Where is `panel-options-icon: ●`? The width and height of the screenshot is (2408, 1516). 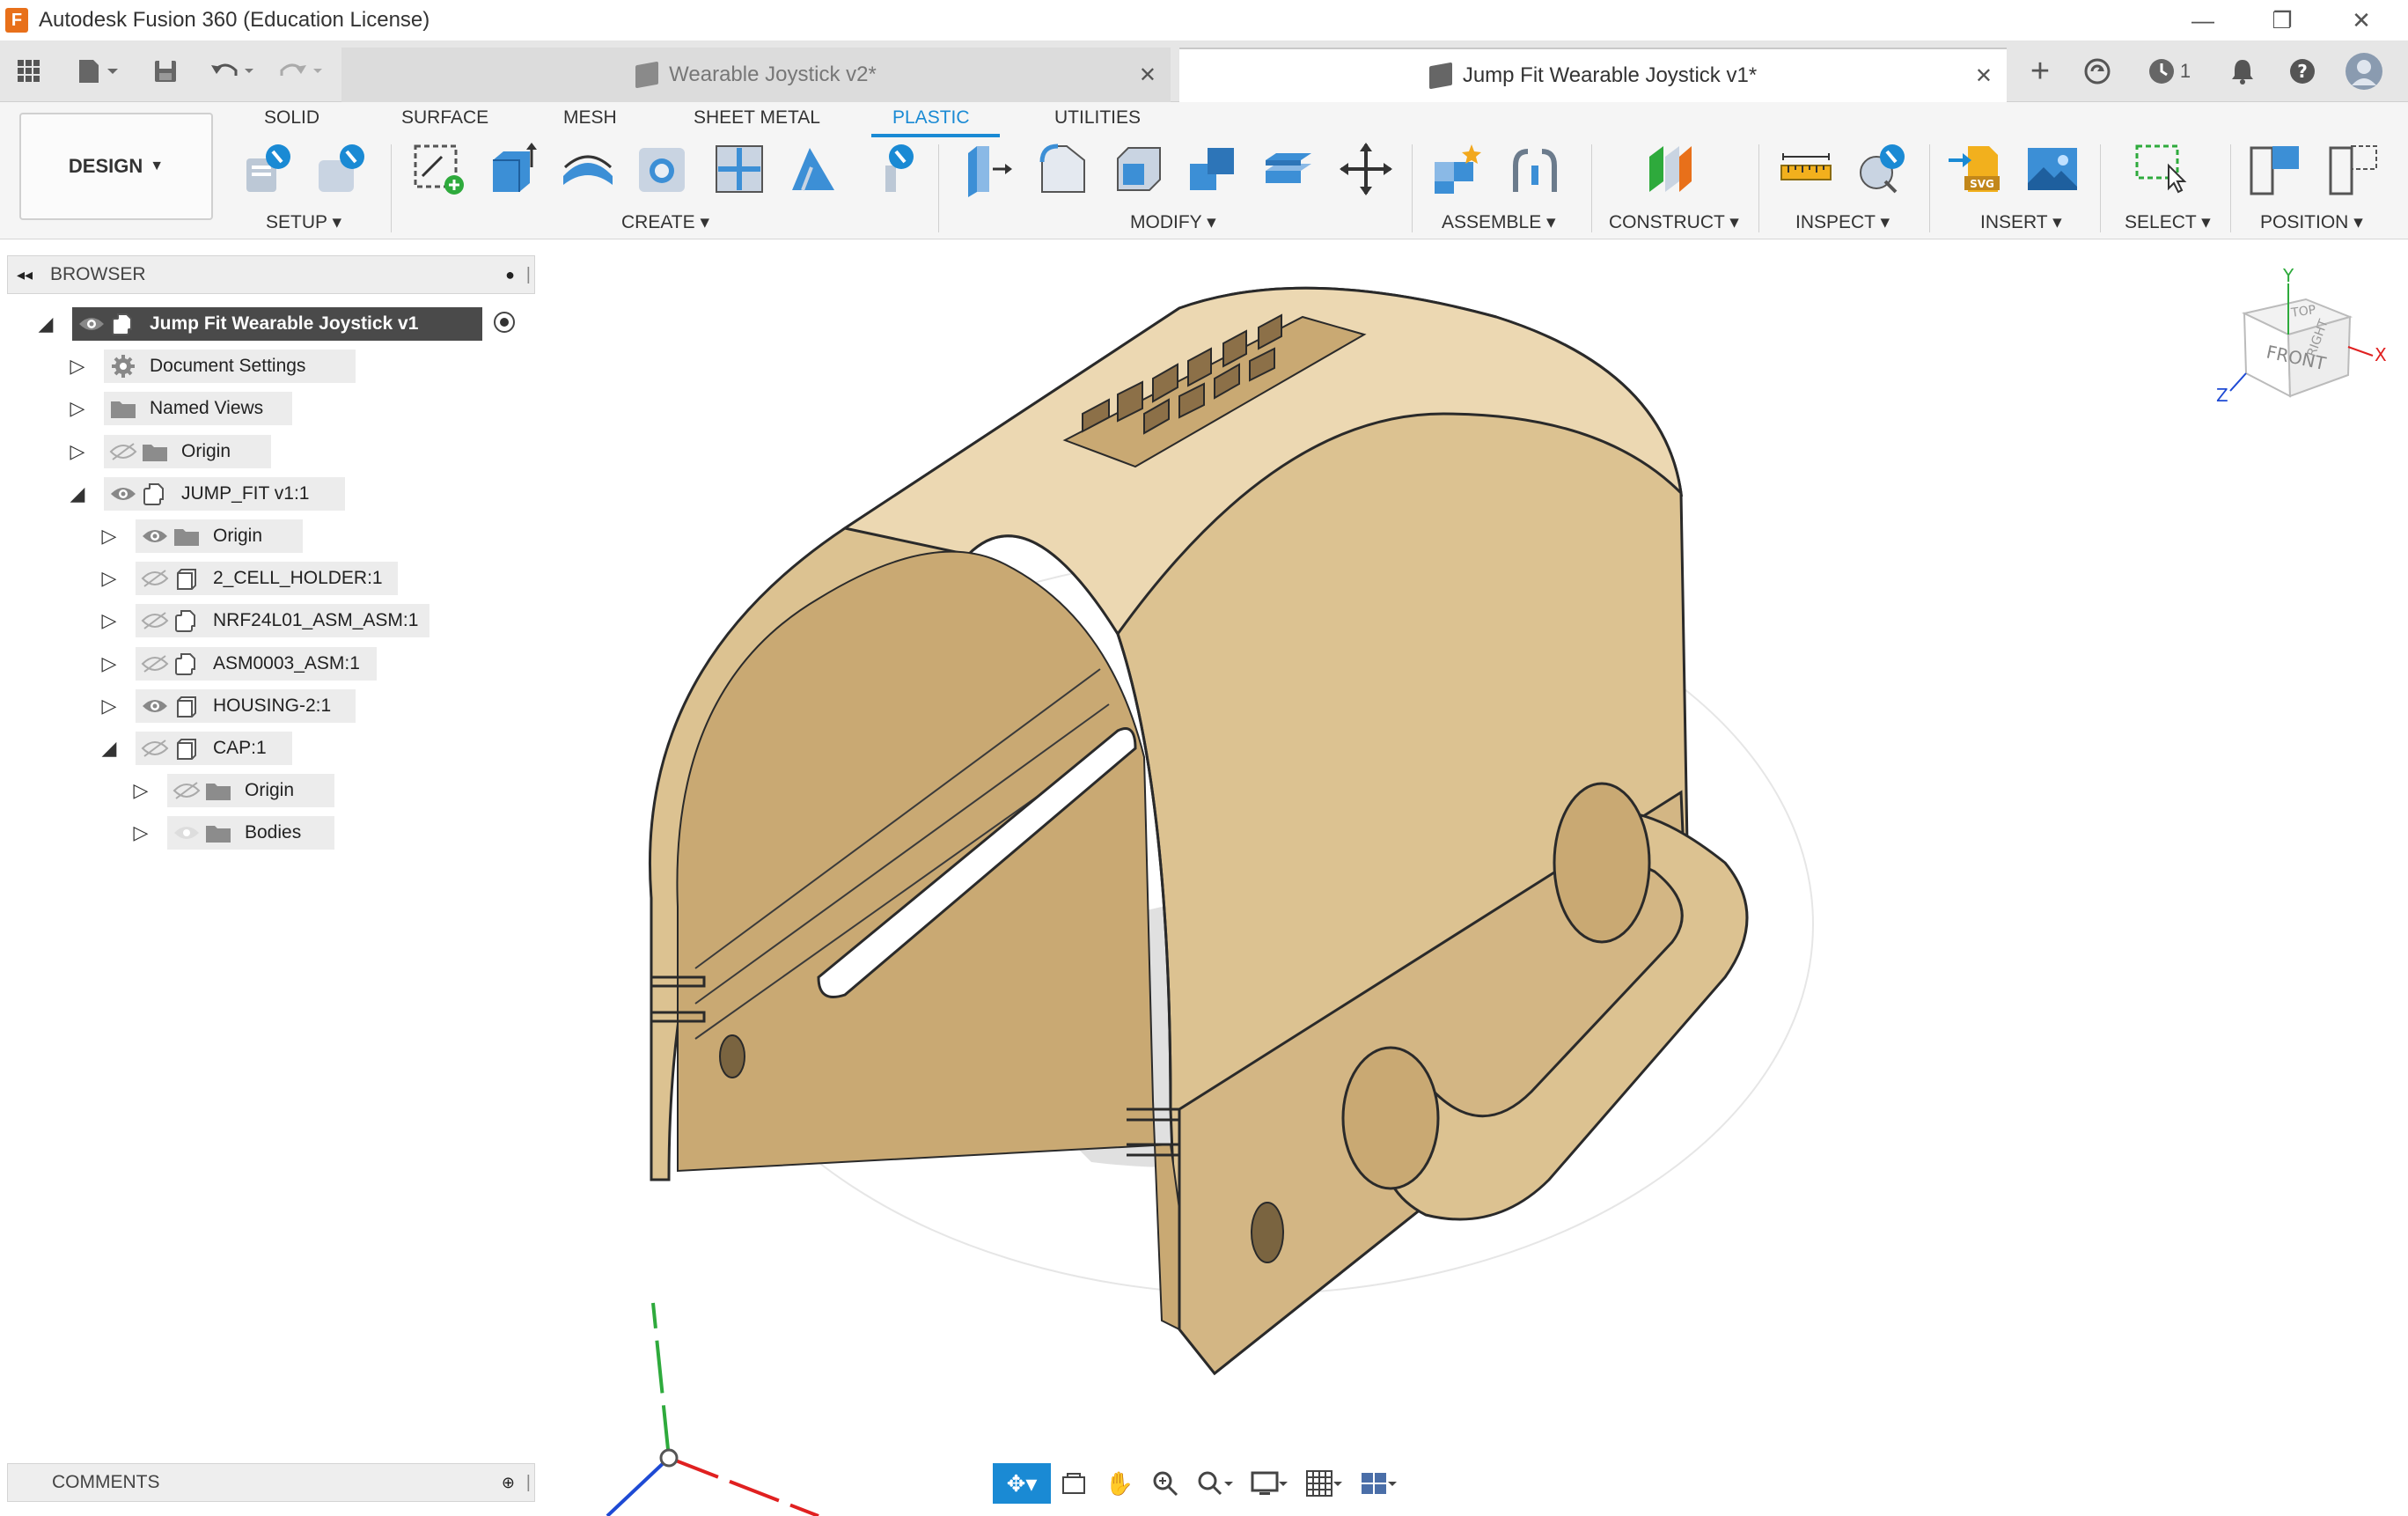
panel-options-icon: ● is located at coordinates (510, 275).